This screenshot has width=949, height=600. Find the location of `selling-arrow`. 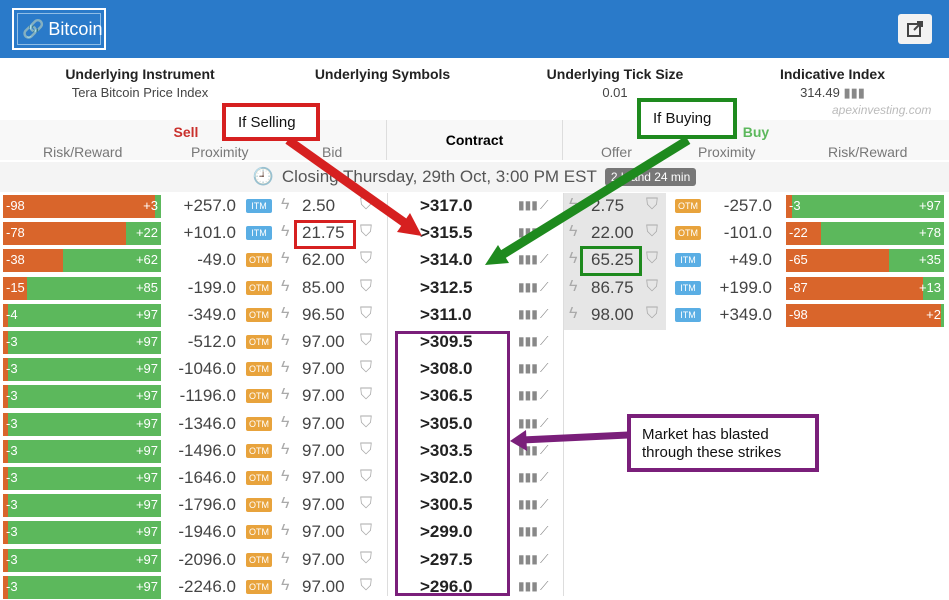

selling-arrow is located at coordinates (350, 184).